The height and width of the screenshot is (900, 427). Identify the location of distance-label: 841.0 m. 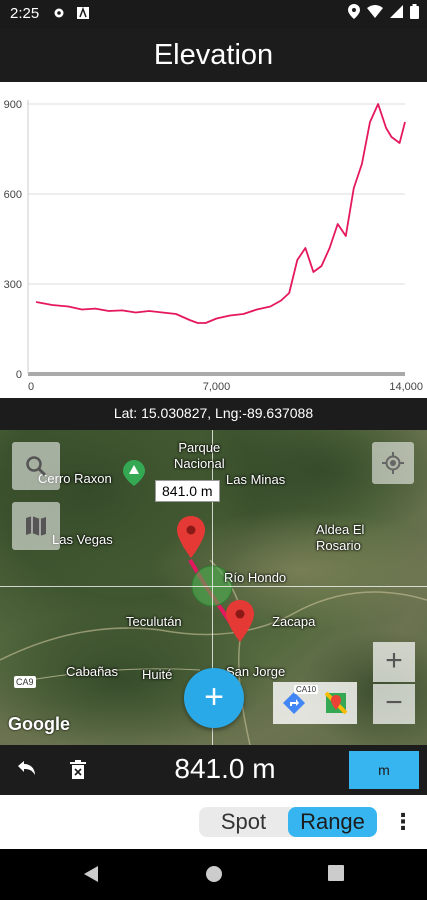
(187, 491).